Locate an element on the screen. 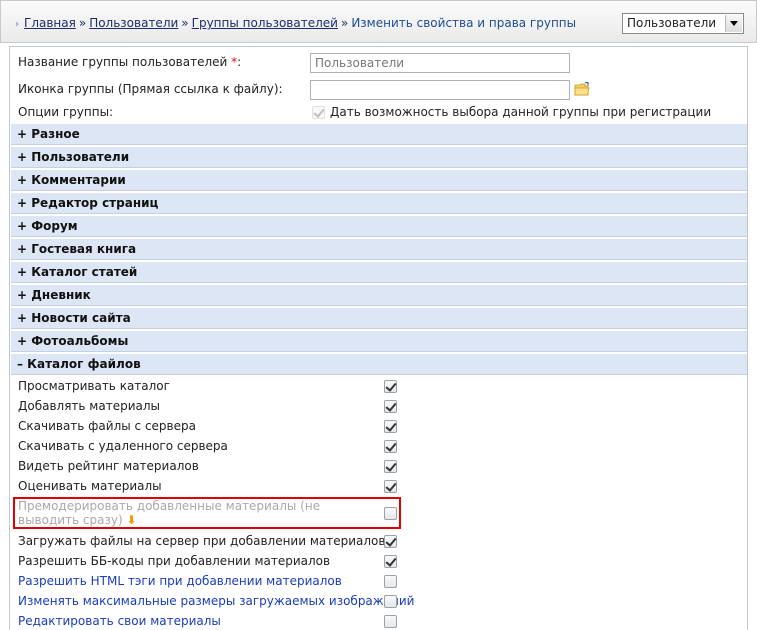  registration-option-checkbox is located at coordinates (318, 112).